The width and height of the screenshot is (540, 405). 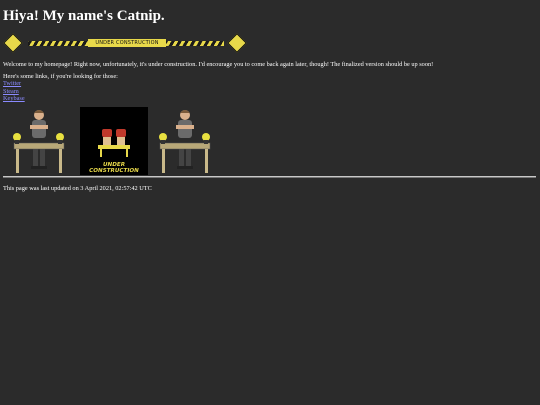 I want to click on right-roadsign-icon, so click(x=237, y=43).